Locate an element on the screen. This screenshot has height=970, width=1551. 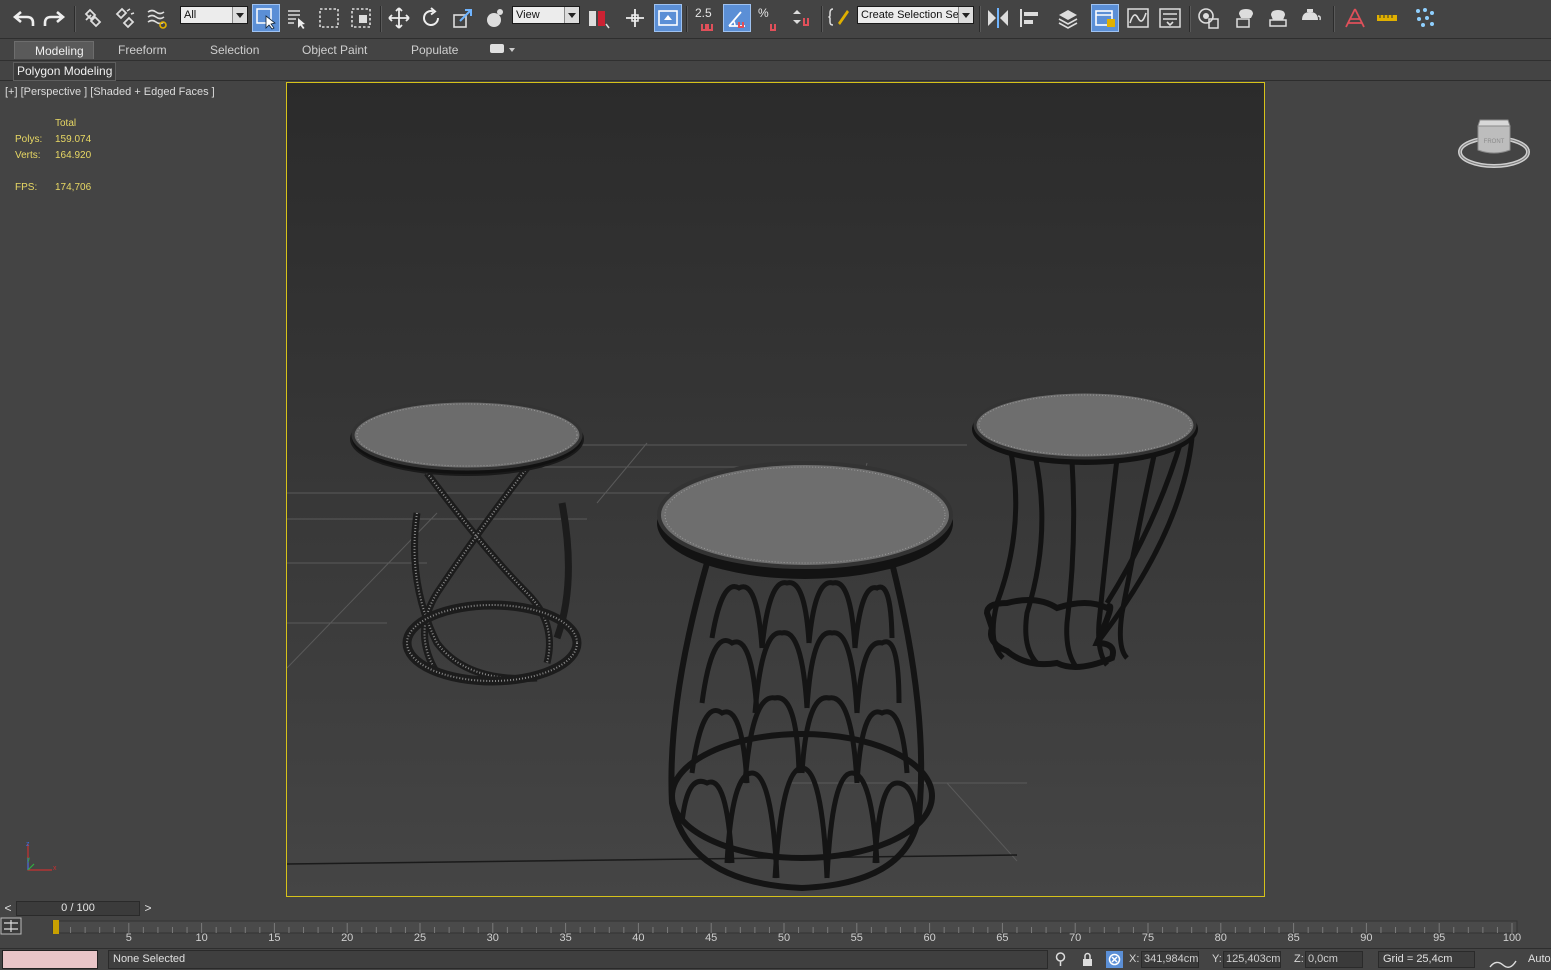
frame-label: 90 is located at coordinates (1366, 938).